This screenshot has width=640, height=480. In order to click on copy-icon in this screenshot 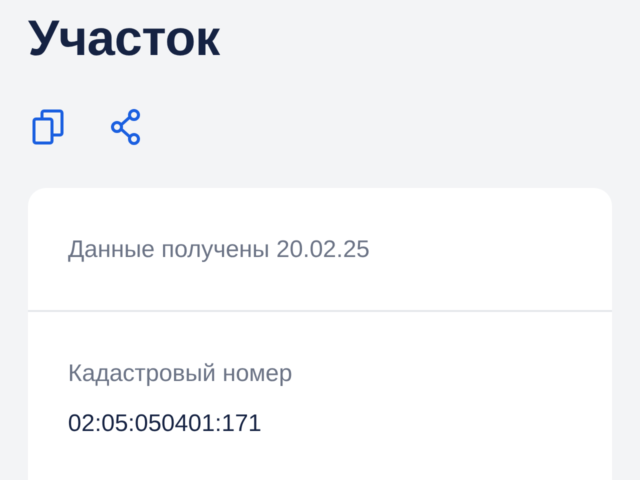, I will do `click(48, 127)`.